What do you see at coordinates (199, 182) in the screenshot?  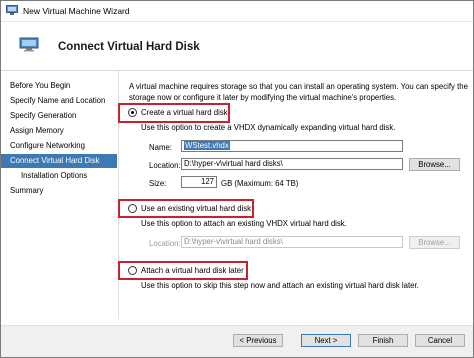 I see `size-input: 127` at bounding box center [199, 182].